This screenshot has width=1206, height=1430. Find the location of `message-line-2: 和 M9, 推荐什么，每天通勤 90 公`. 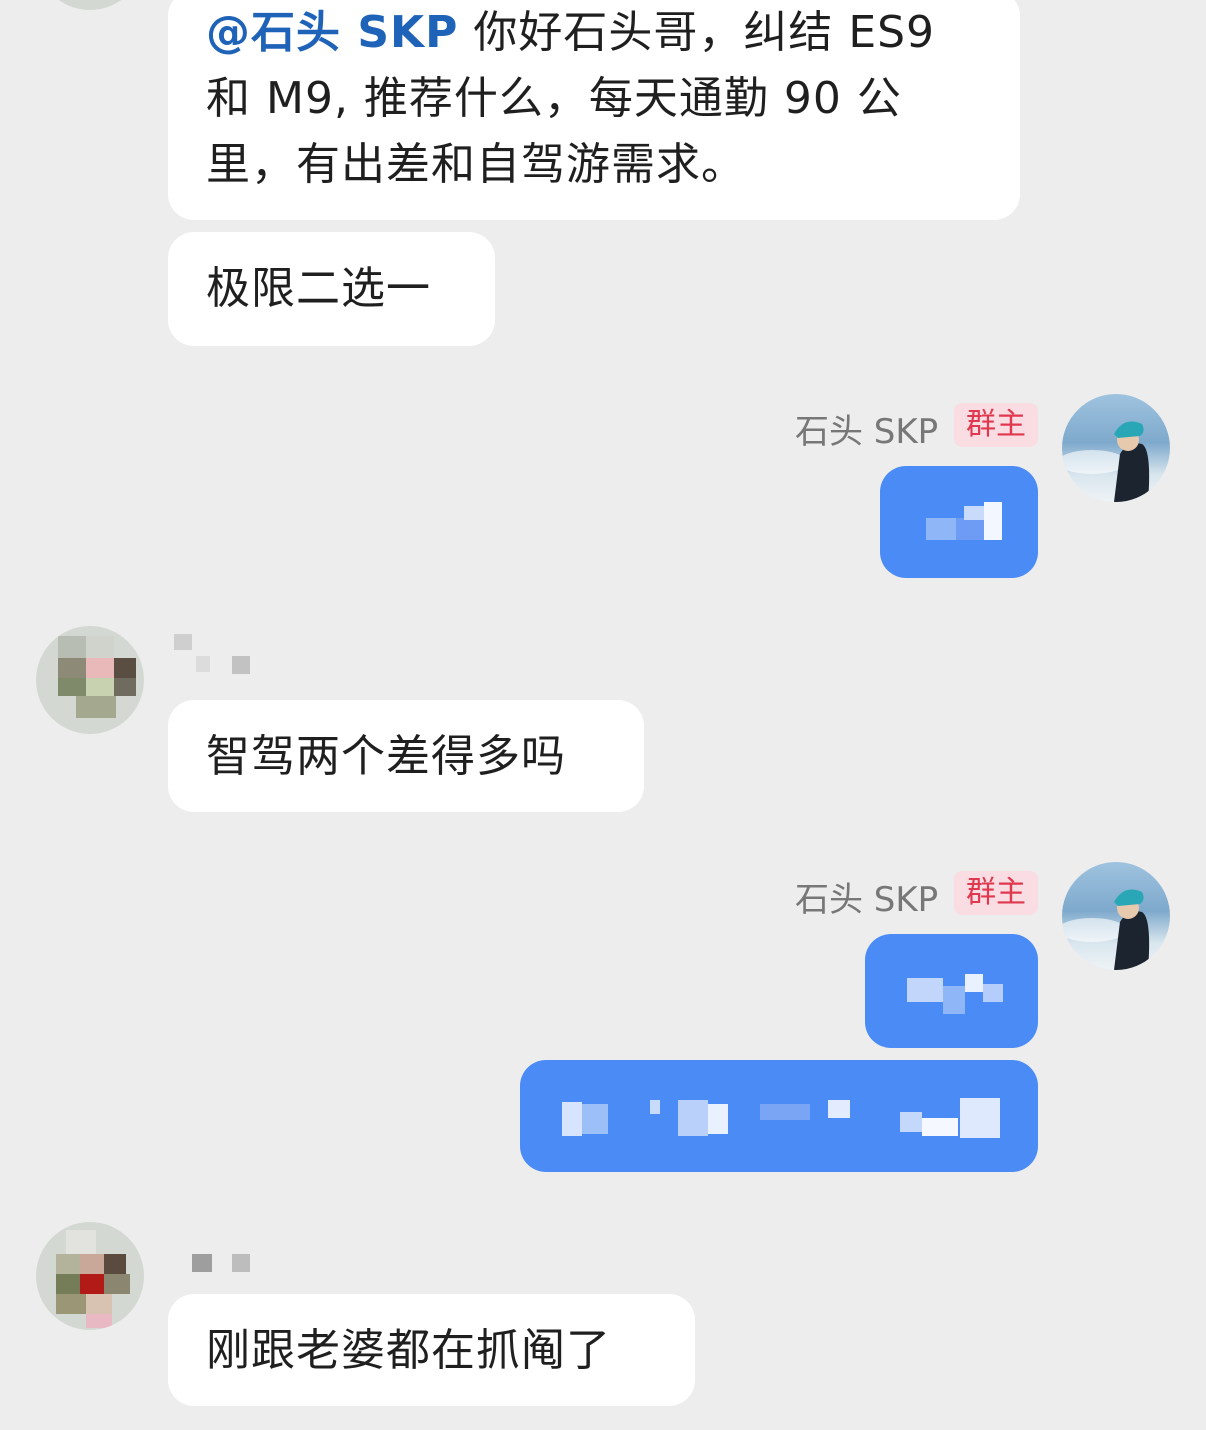

message-line-2: 和 M9, 推荐什么，每天通勤 90 公 is located at coordinates (554, 98).